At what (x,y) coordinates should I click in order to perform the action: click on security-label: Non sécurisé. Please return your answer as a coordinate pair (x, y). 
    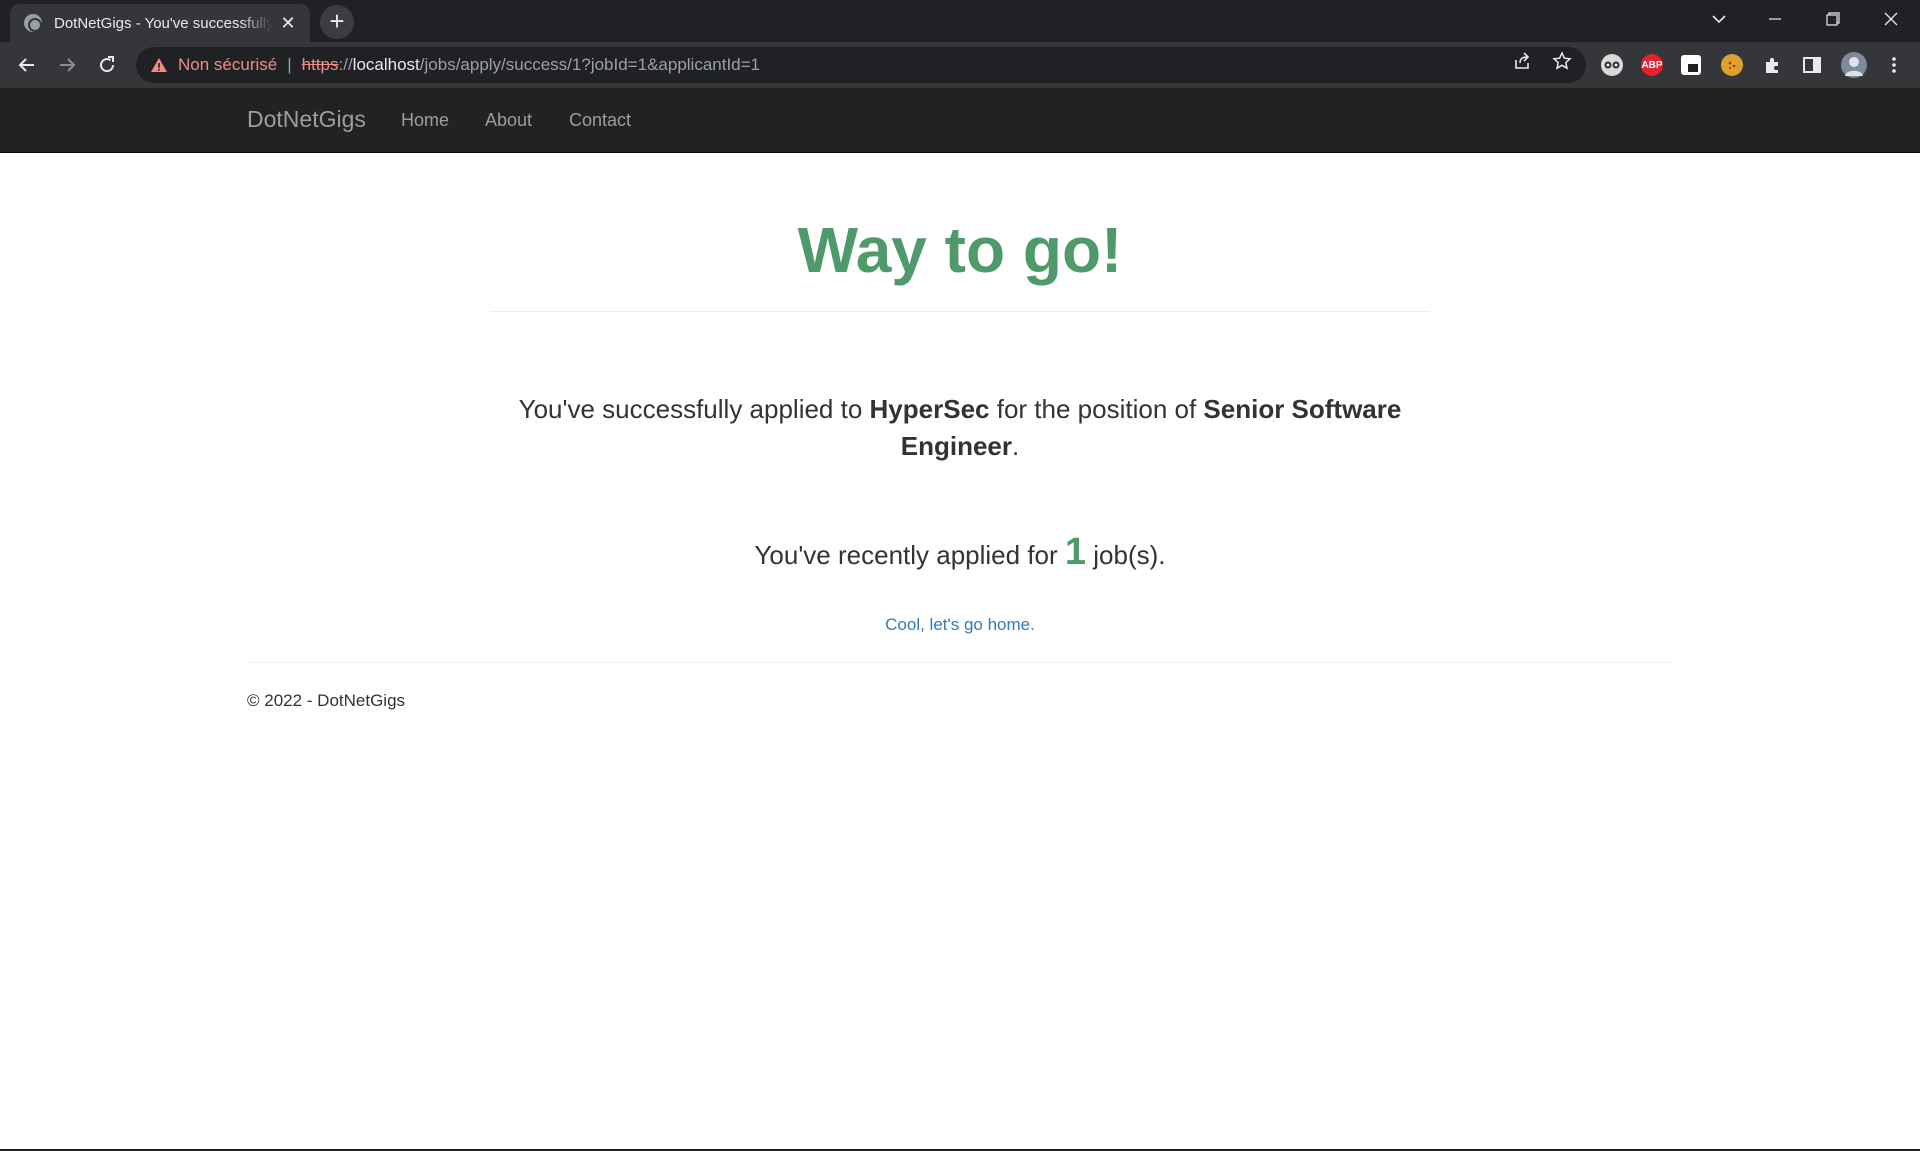
    Looking at the image, I should click on (227, 65).